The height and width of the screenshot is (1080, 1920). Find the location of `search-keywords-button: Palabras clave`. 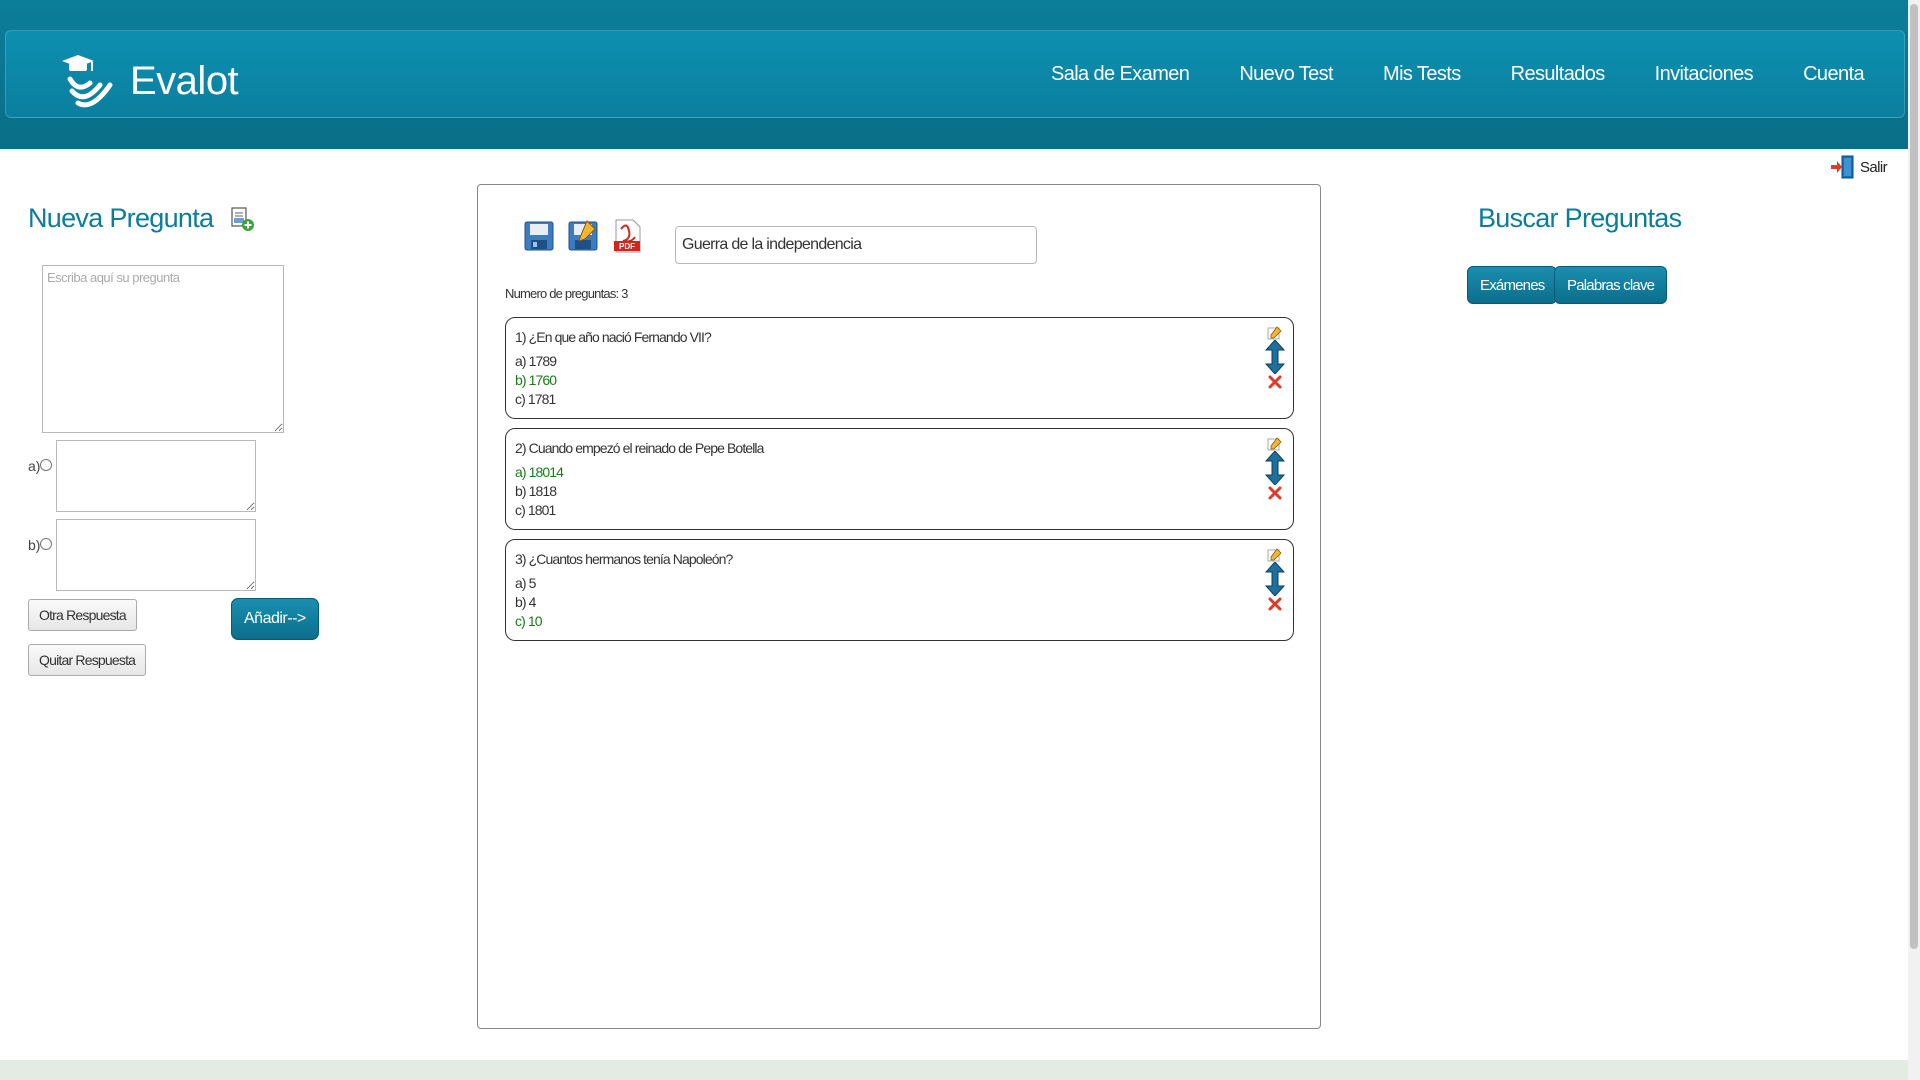

search-keywords-button: Palabras clave is located at coordinates (1611, 285).